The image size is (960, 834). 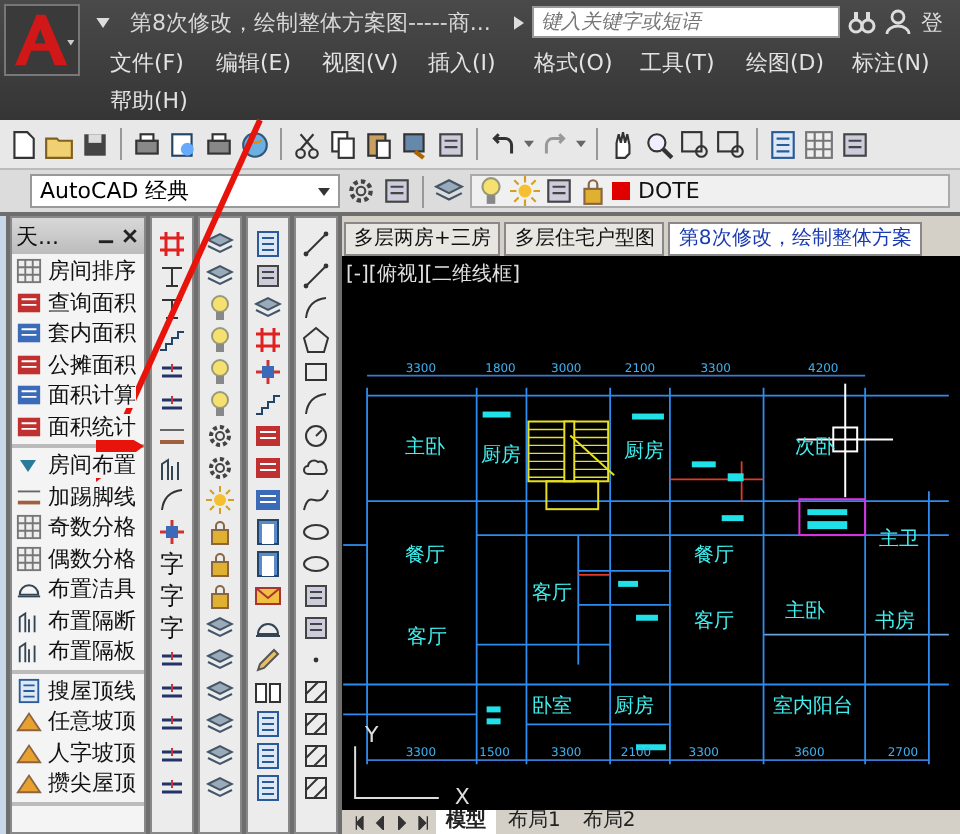 What do you see at coordinates (23, 144) in the screenshot?
I see `document-icon` at bounding box center [23, 144].